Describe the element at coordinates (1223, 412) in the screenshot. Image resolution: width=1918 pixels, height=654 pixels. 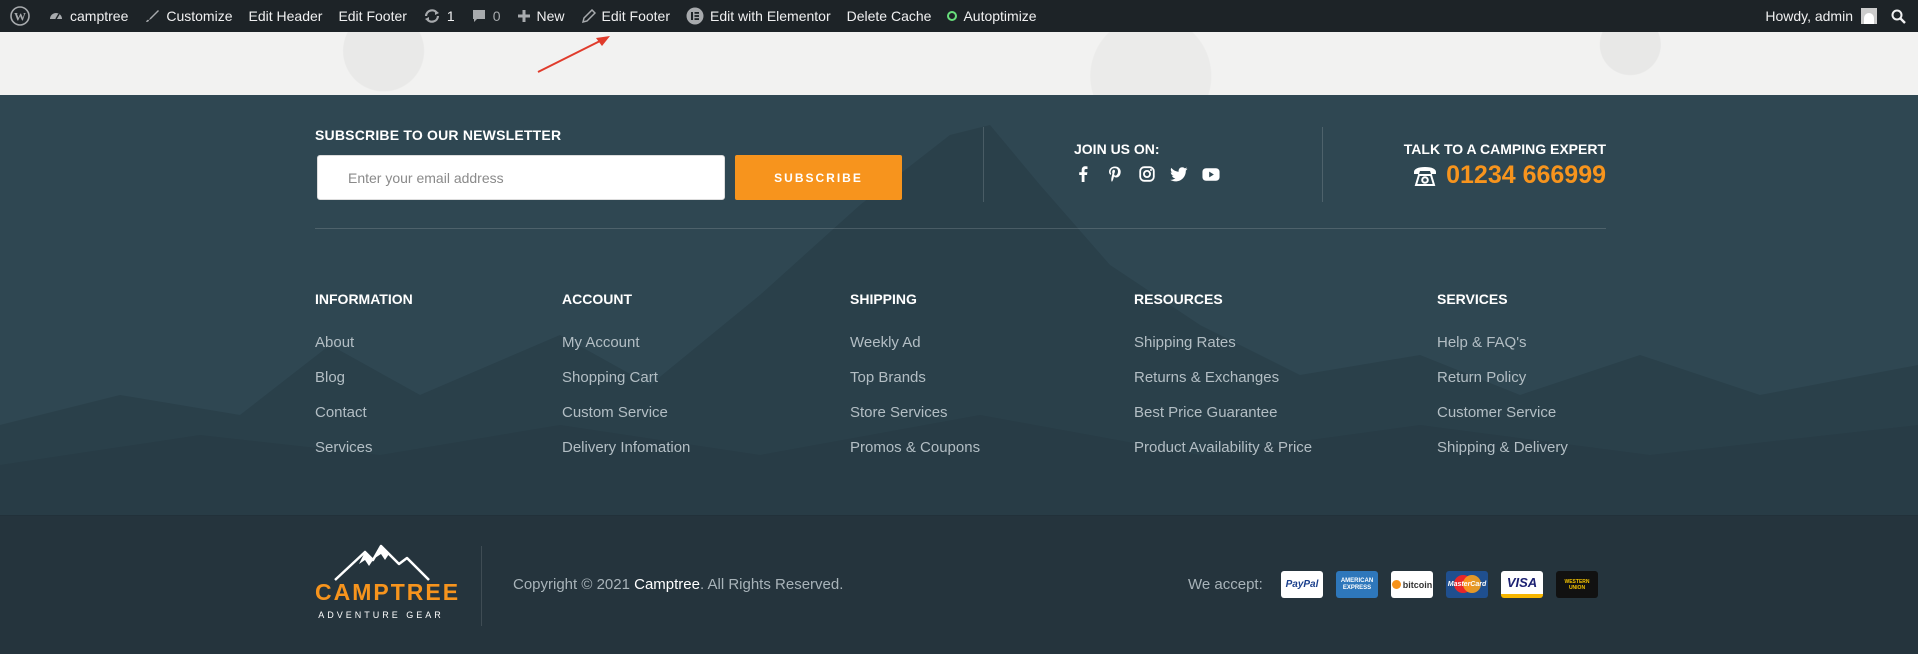
I see `footer-link-best-price-guarantee: Best Price Guarantee` at that location.